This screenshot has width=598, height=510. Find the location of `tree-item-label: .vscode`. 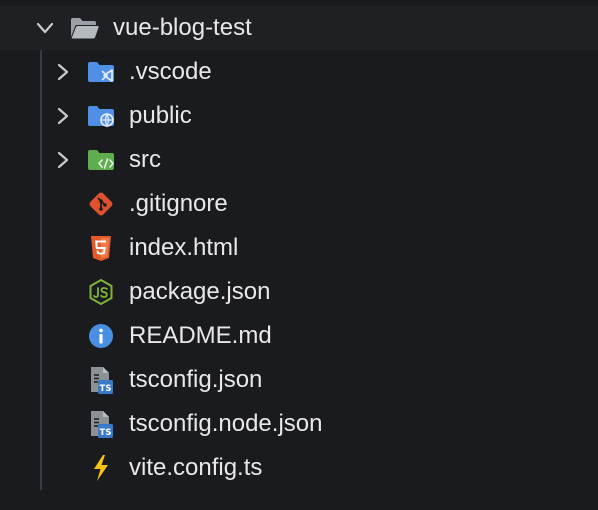

tree-item-label: .vscode is located at coordinates (170, 71).